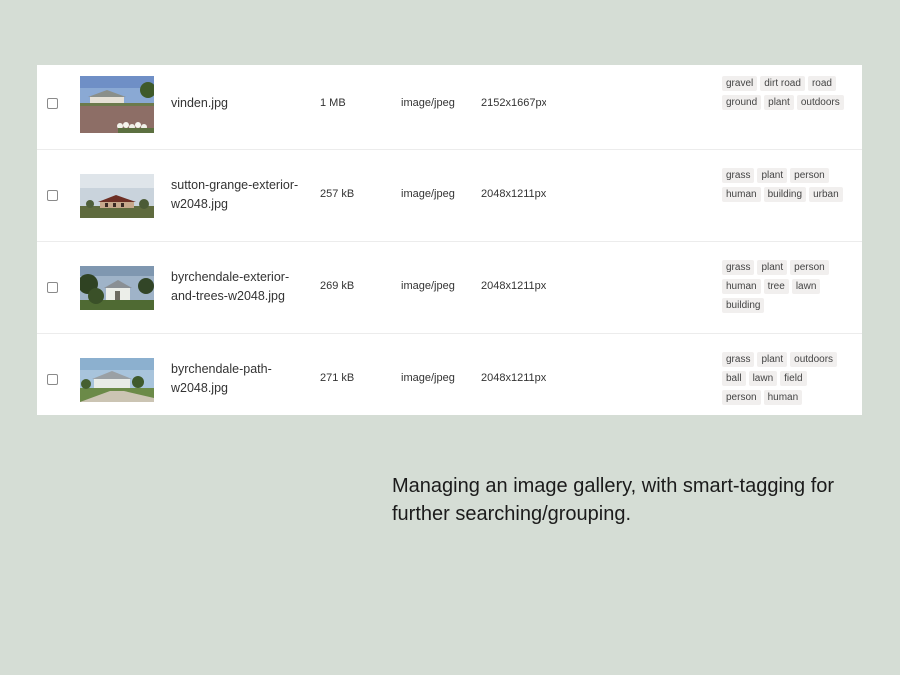 The height and width of the screenshot is (675, 900). I want to click on file-name: byrchendale-path-w2048.jpg, so click(221, 378).